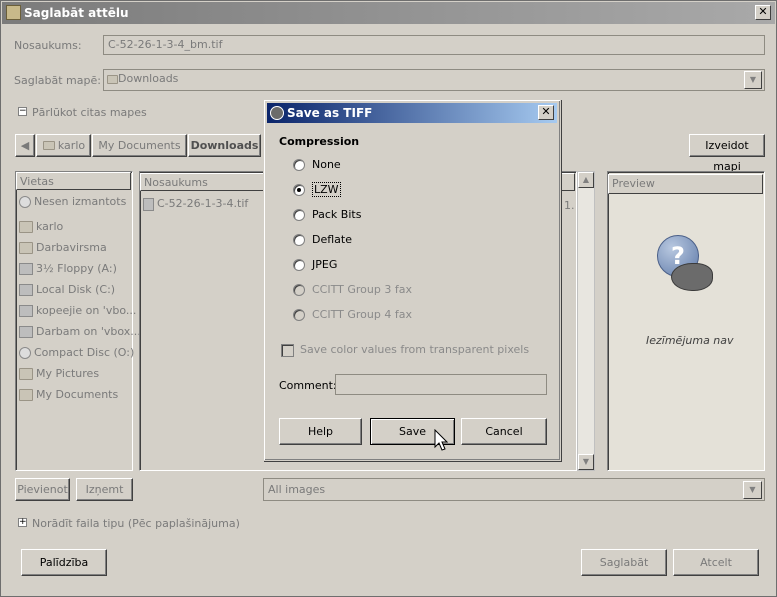 This screenshot has height=597, width=777. I want to click on comment-label: Comment:, so click(308, 385).